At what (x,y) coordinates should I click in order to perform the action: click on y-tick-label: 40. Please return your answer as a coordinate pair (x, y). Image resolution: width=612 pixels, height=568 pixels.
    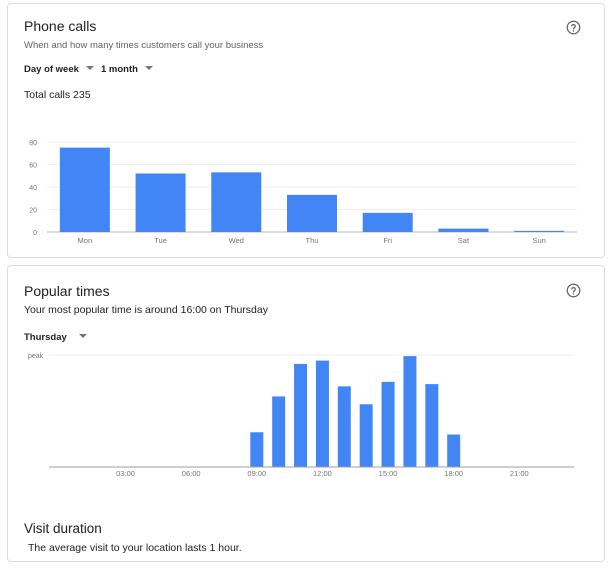
    Looking at the image, I should click on (33, 188).